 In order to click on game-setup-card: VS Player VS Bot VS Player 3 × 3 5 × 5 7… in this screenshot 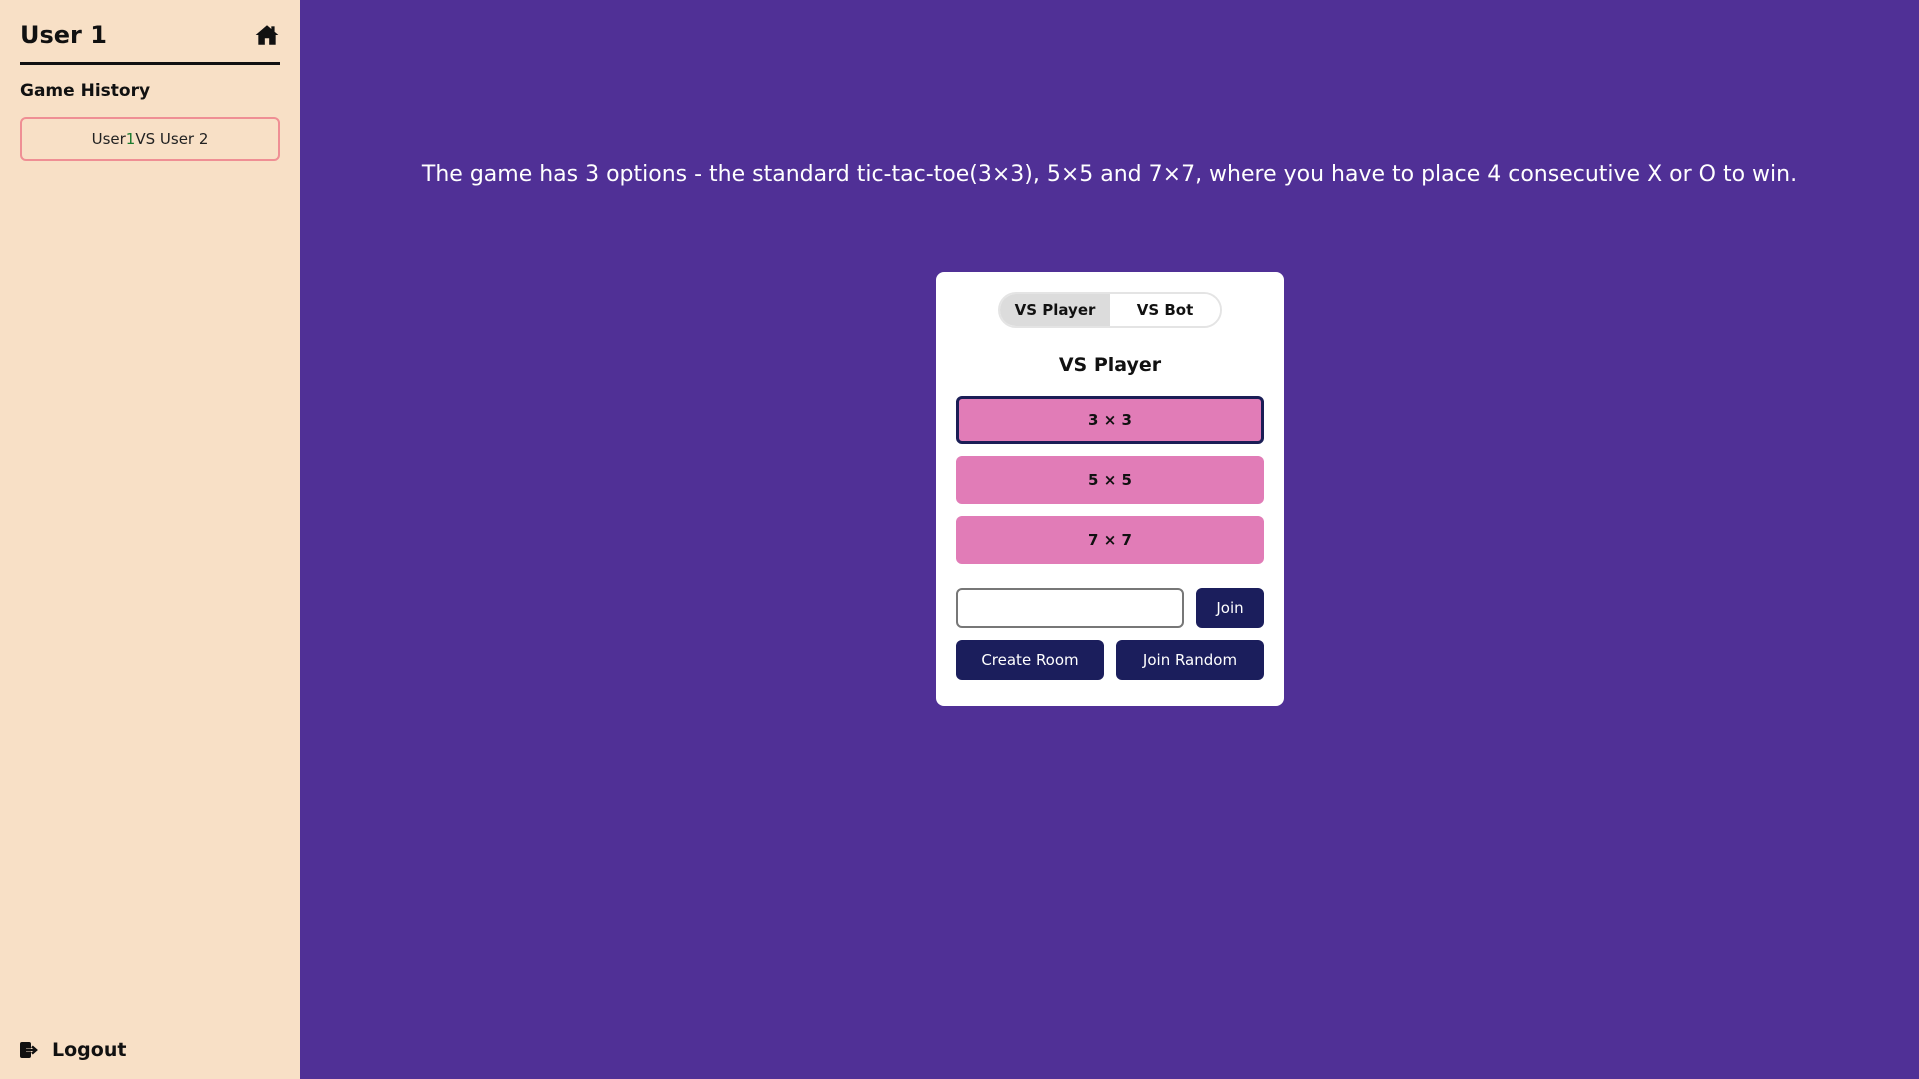, I will do `click(1110, 489)`.